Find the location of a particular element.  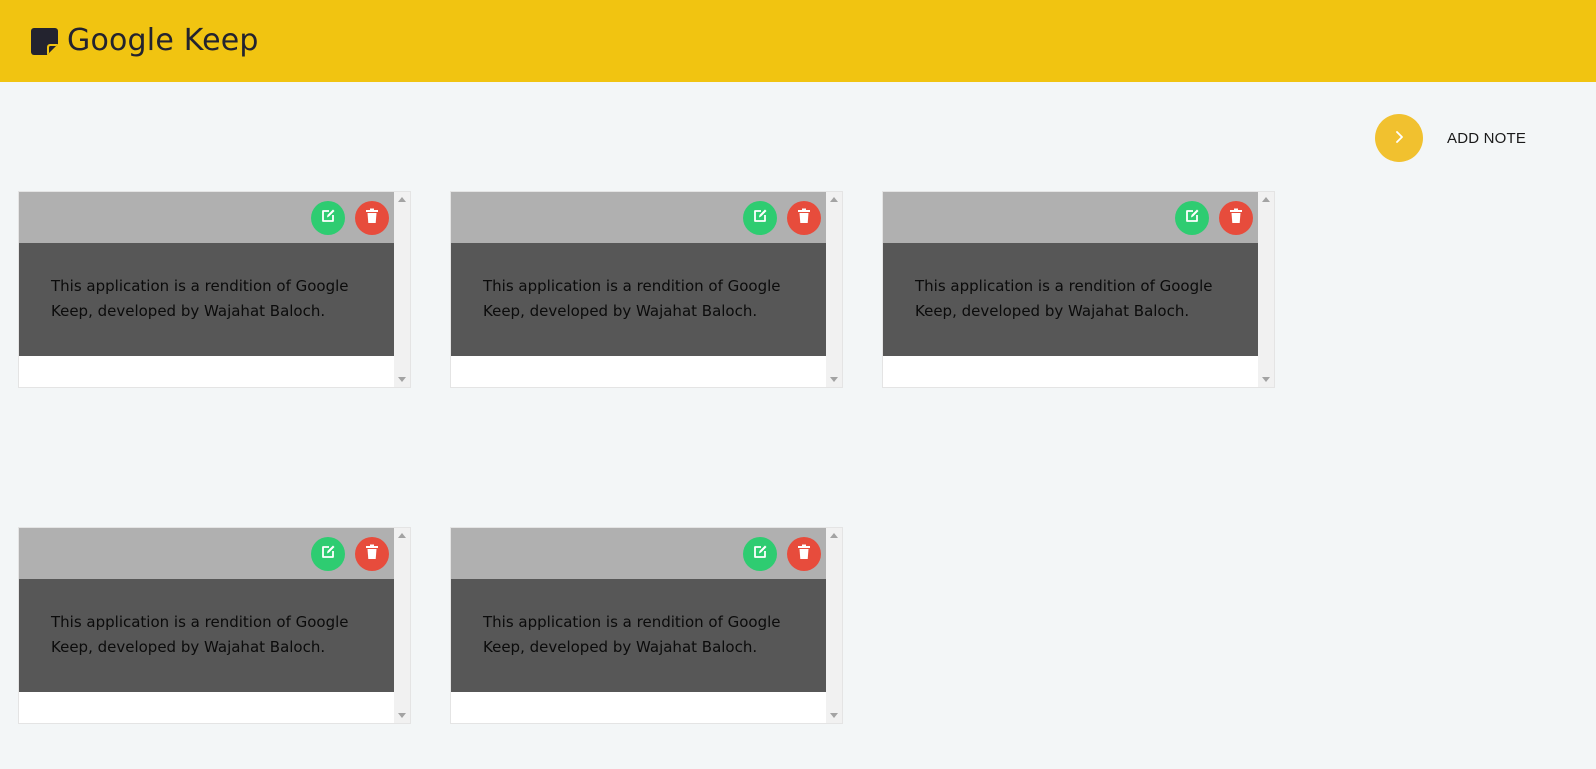

sticky-note-icon is located at coordinates (44, 41).